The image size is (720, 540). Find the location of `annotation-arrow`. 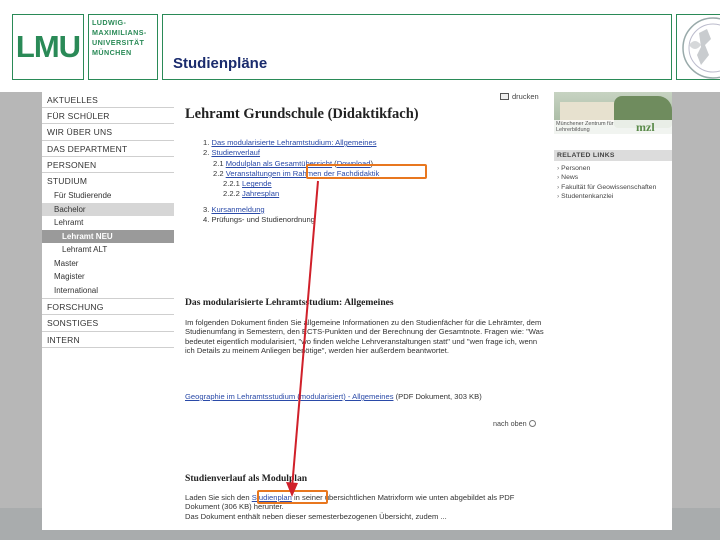

annotation-arrow is located at coordinates (302, 338).